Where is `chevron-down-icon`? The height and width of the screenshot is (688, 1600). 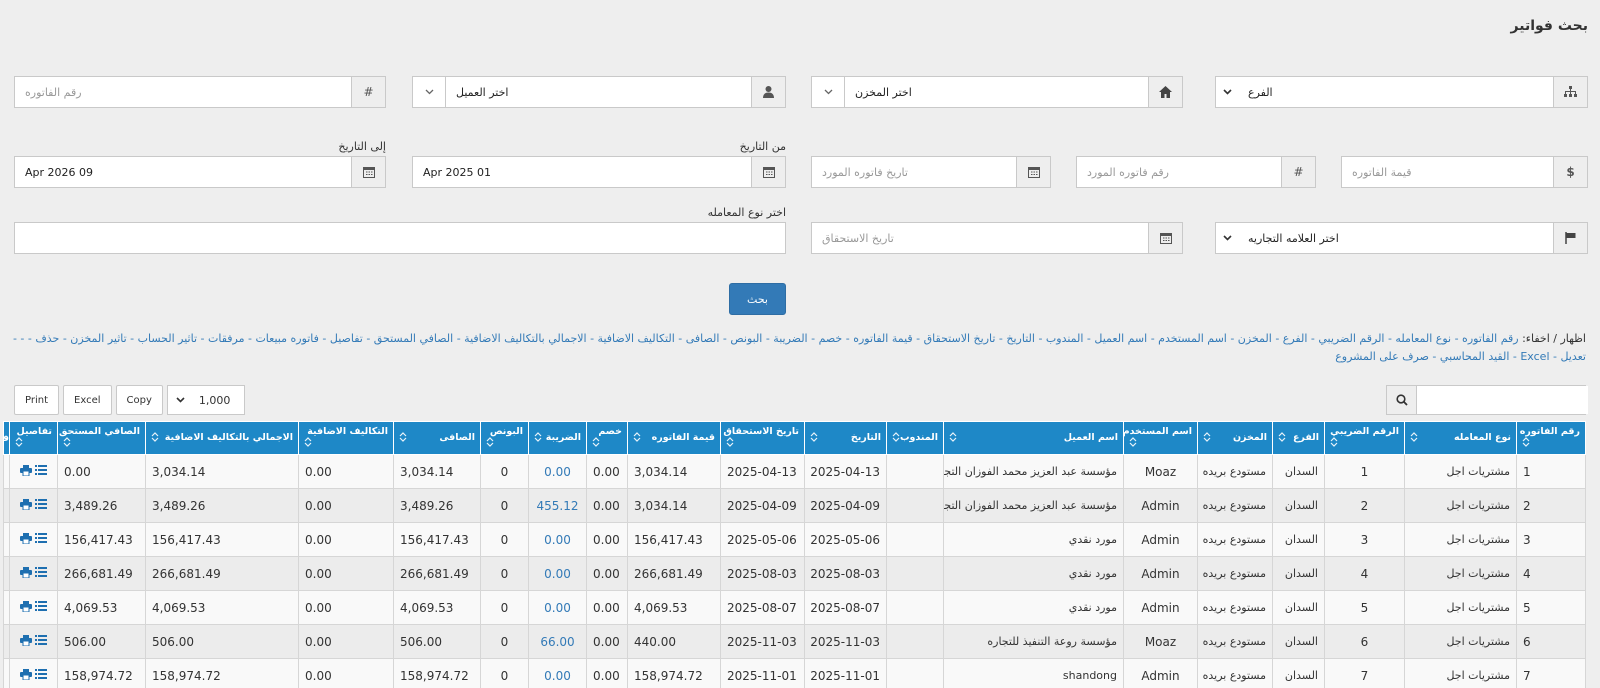 chevron-down-icon is located at coordinates (180, 400).